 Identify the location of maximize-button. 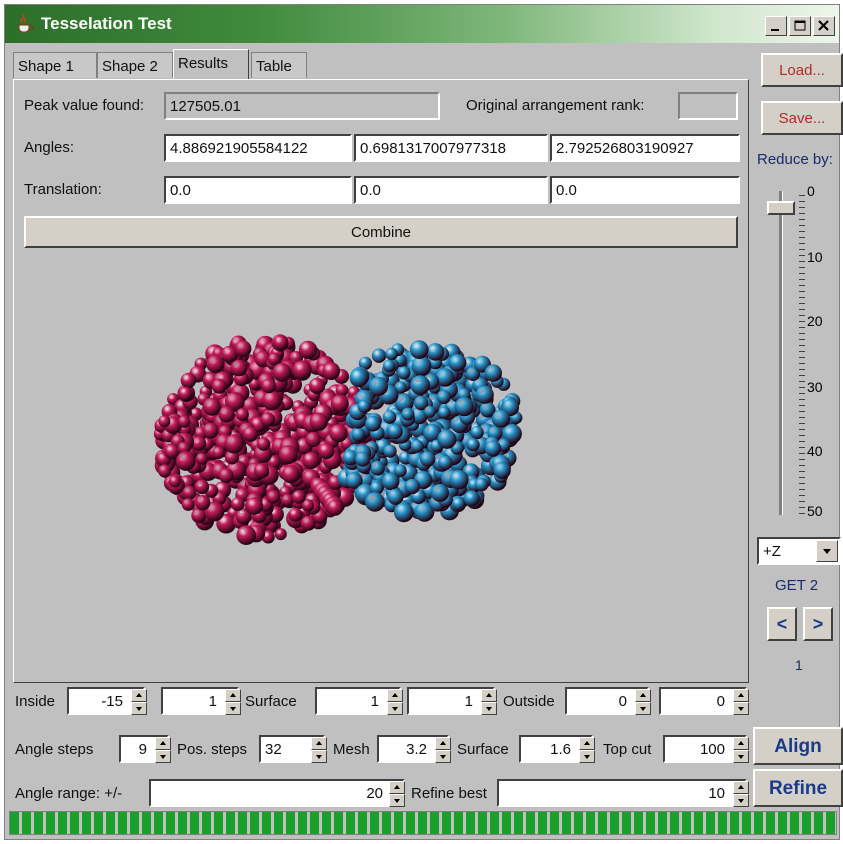
(800, 26).